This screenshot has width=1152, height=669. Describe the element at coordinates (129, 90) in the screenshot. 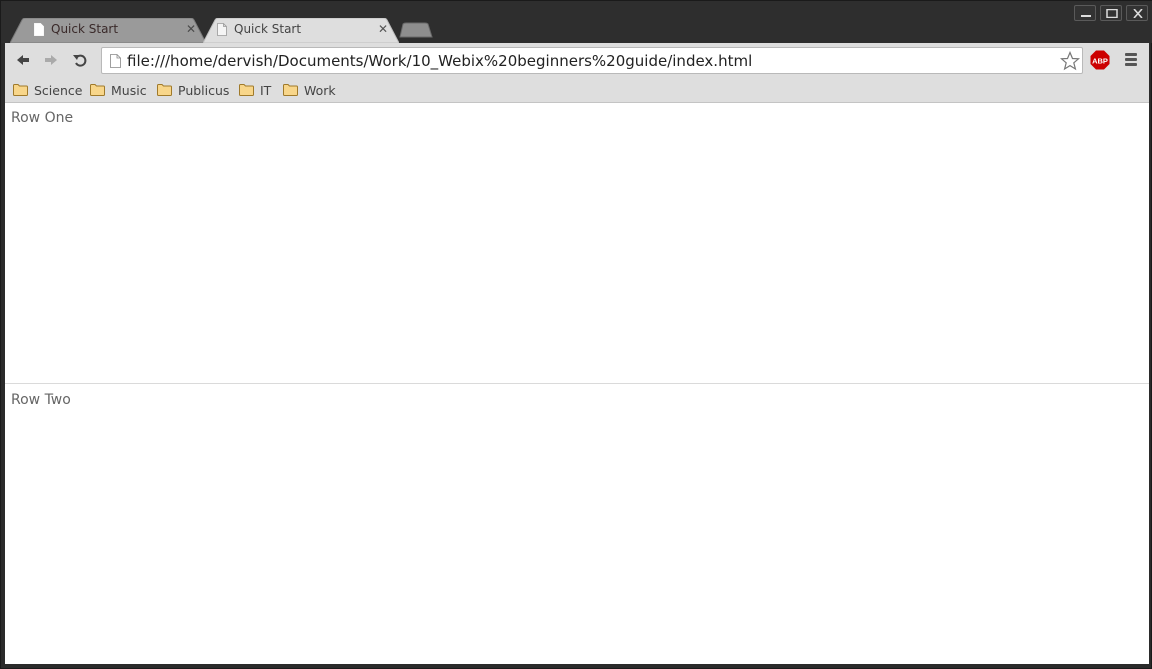

I see `bookmark-label: Music` at that location.